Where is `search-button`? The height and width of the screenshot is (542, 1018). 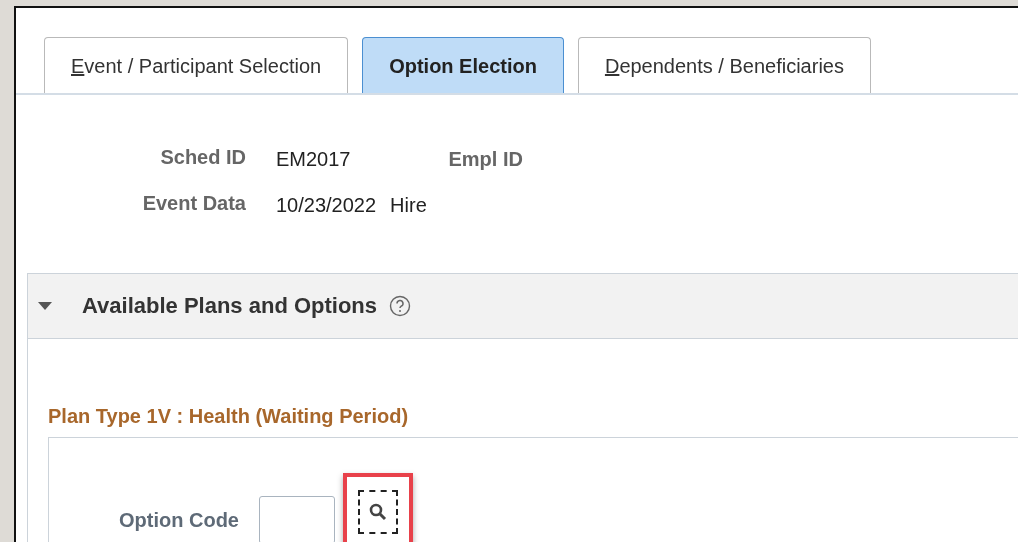
search-button is located at coordinates (378, 512).